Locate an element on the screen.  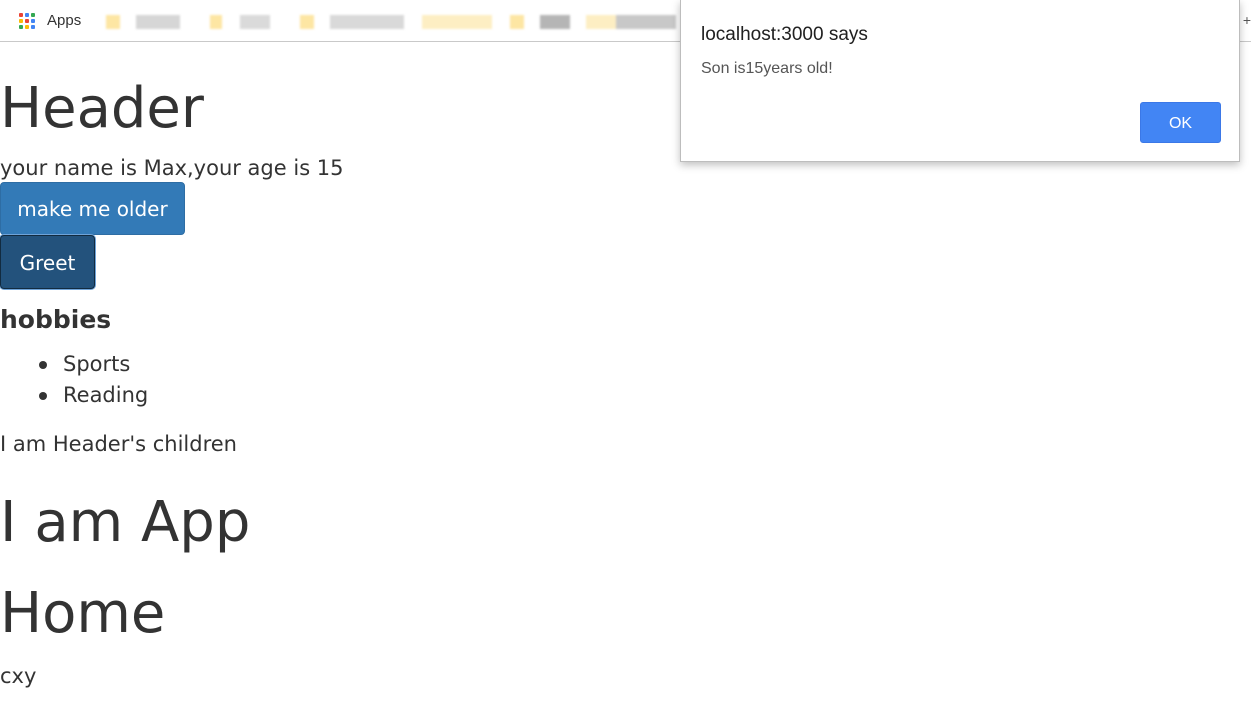
hobby-item: Reading is located at coordinates (74, 395).